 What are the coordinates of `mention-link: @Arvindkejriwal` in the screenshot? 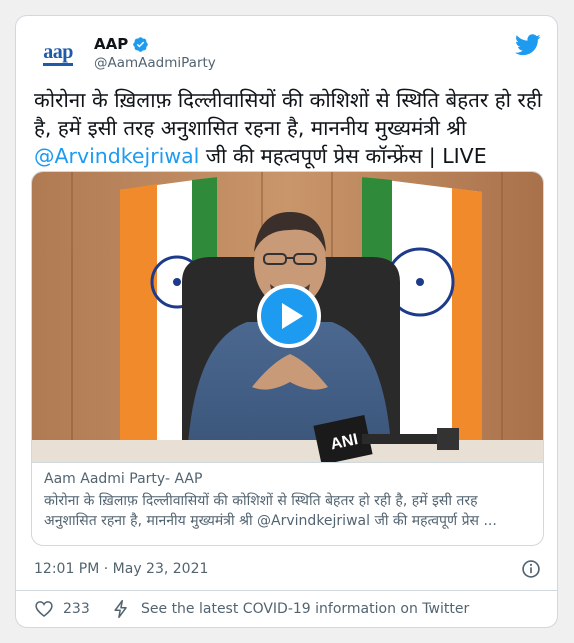 It's located at (116, 156).